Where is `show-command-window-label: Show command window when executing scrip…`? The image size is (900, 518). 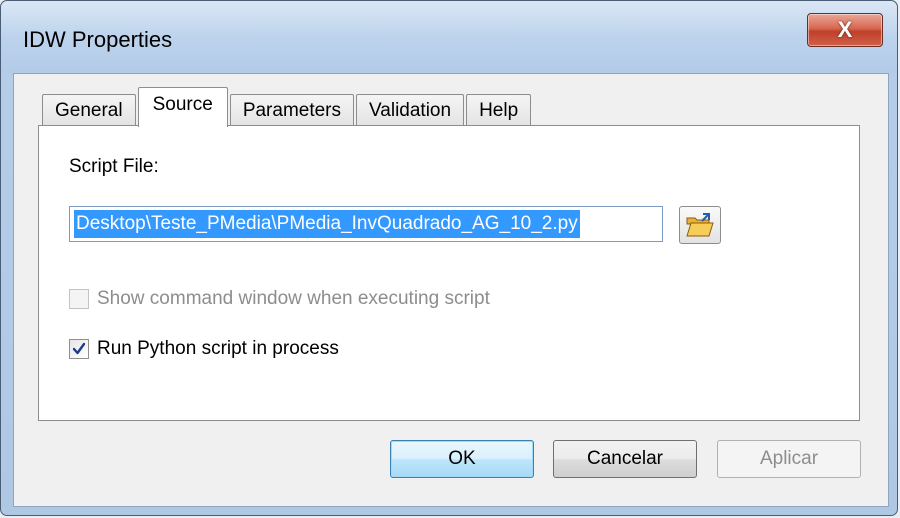 show-command-window-label: Show command window when executing scrip… is located at coordinates (293, 298).